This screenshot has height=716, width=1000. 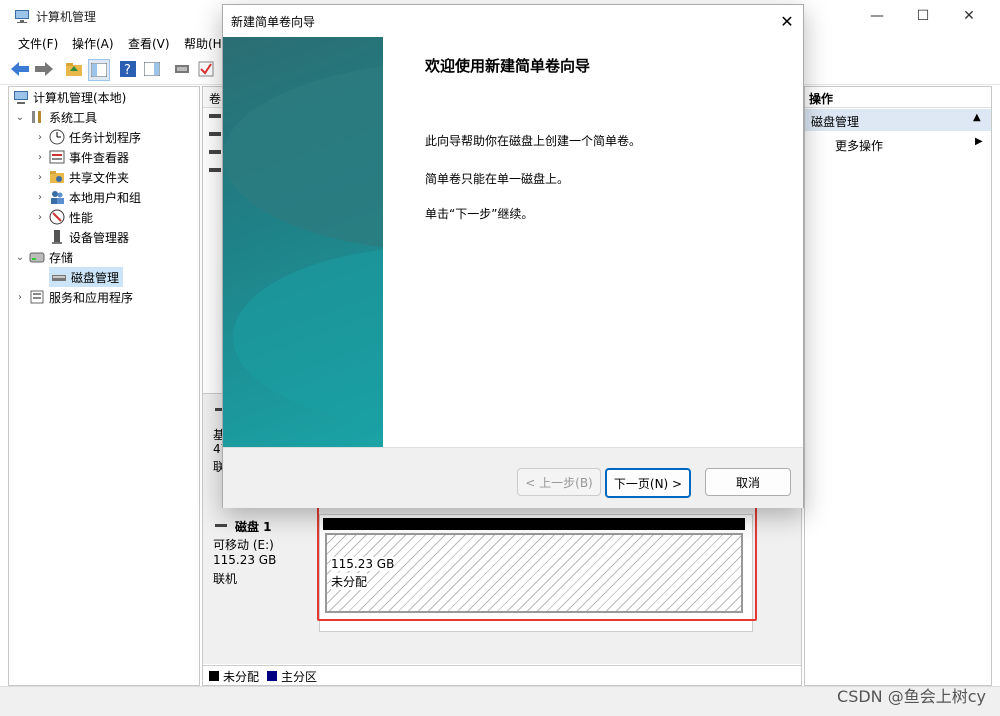 I want to click on actions-header: 操作, so click(x=898, y=97).